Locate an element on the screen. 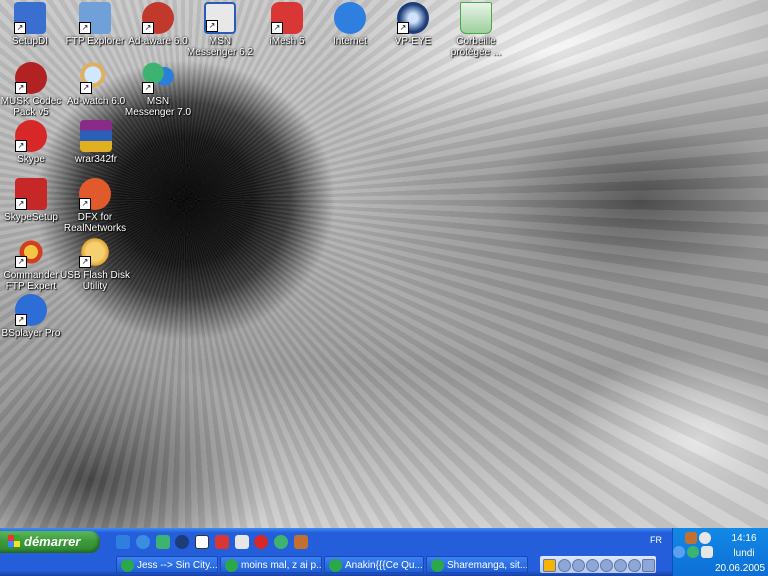  desktop-icon-label: VP-EYE is located at coordinates (413, 41).